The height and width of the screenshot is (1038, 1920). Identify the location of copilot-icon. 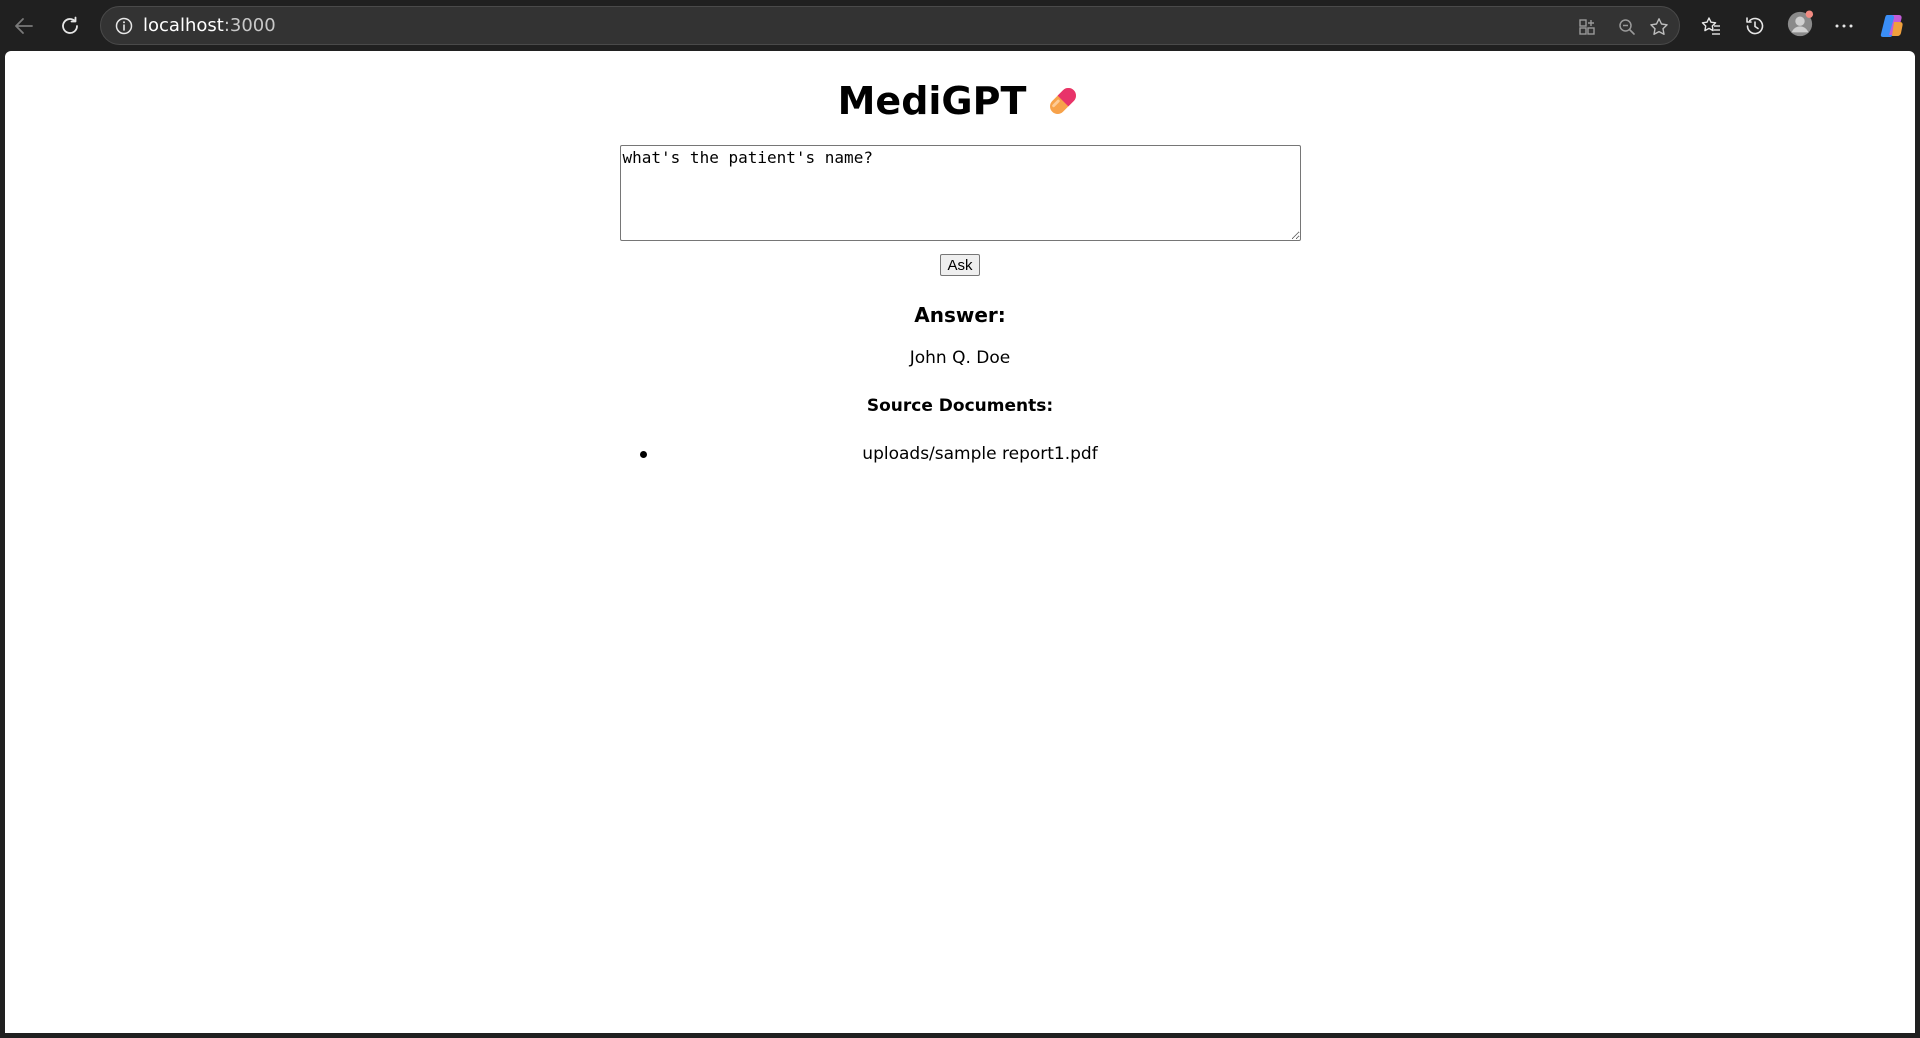
(1891, 26).